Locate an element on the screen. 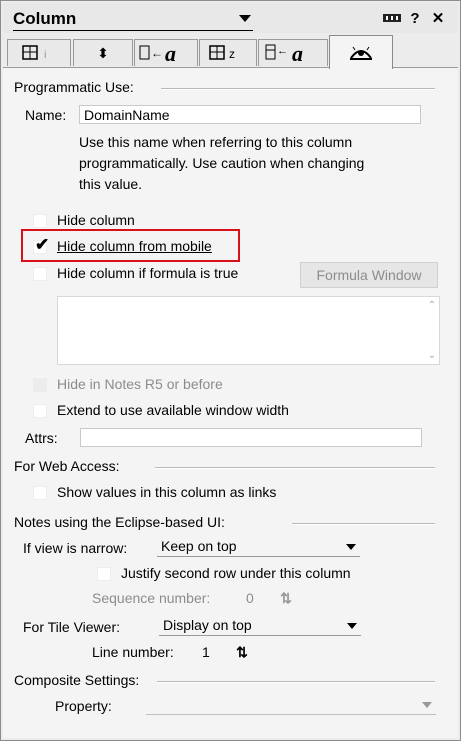  title-font-icon: ← a is located at coordinates (284, 53).